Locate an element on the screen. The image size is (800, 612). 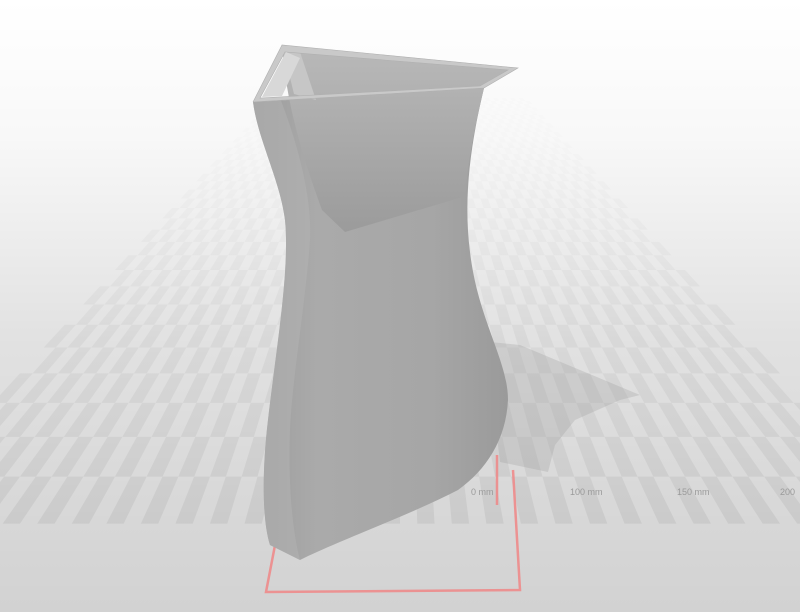
ruler-label-200: 200 is located at coordinates (787, 492).